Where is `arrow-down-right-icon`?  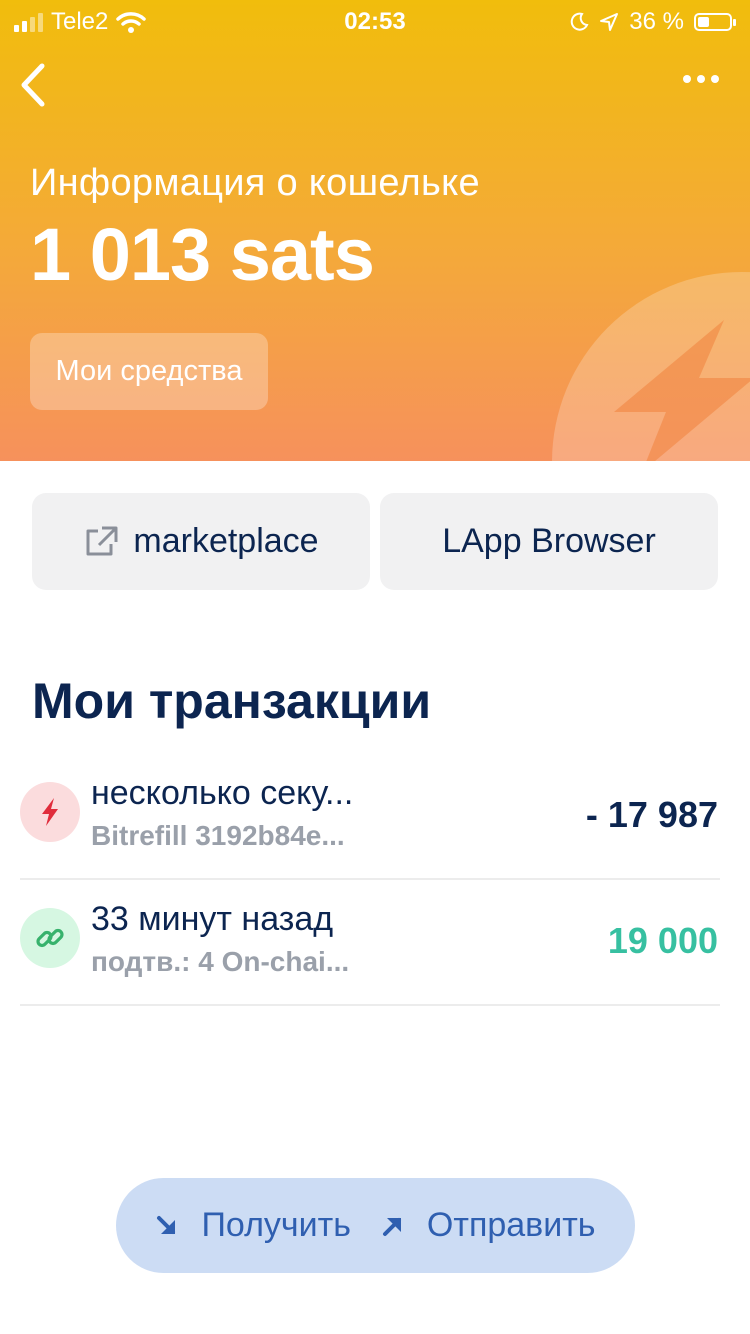 arrow-down-right-icon is located at coordinates (166, 1224).